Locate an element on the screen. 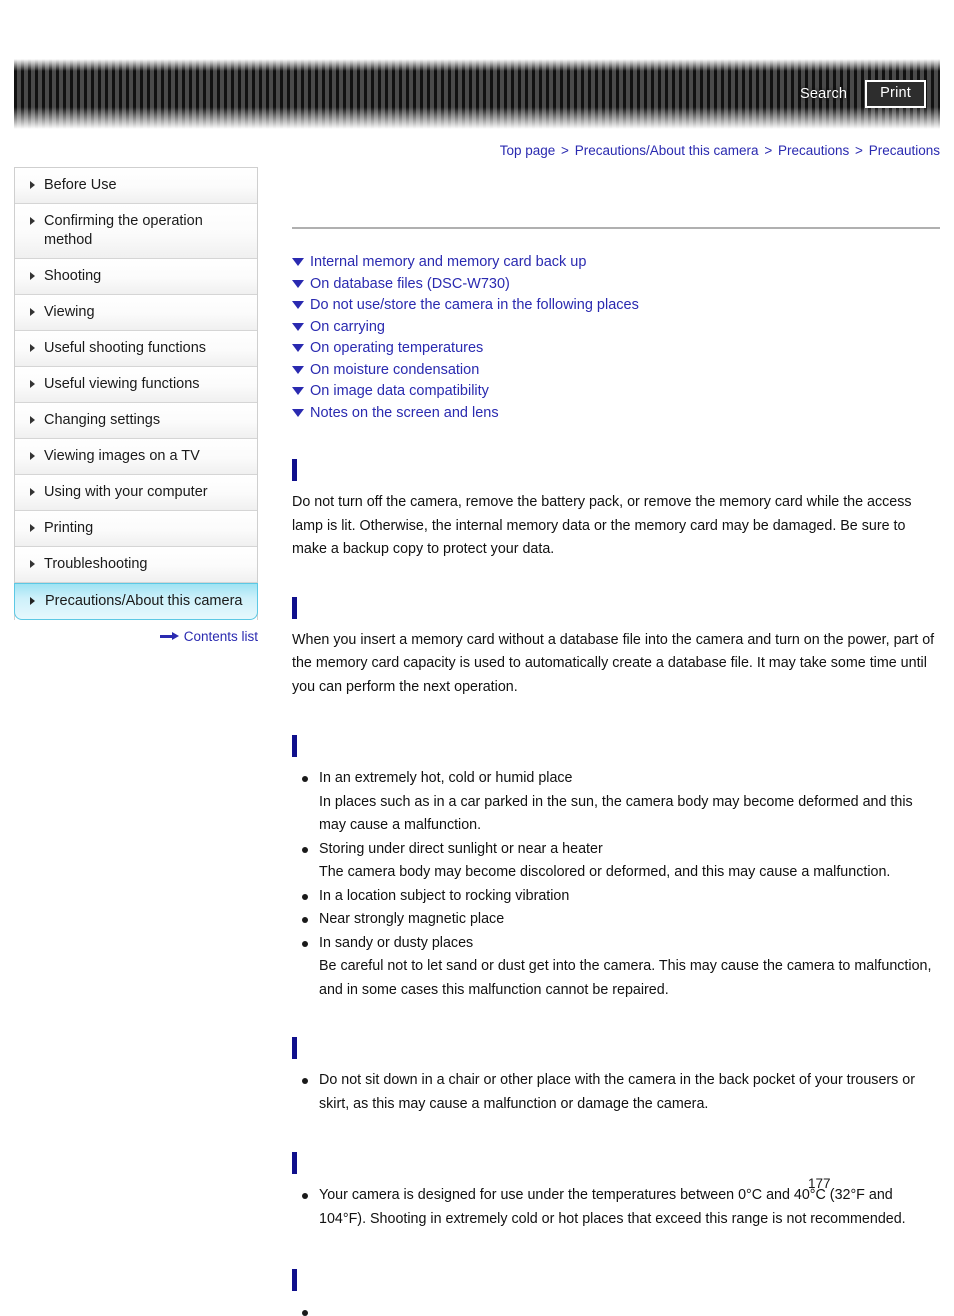  sidebar-item-changing-settings: Changing settings is located at coordinates (136, 421).